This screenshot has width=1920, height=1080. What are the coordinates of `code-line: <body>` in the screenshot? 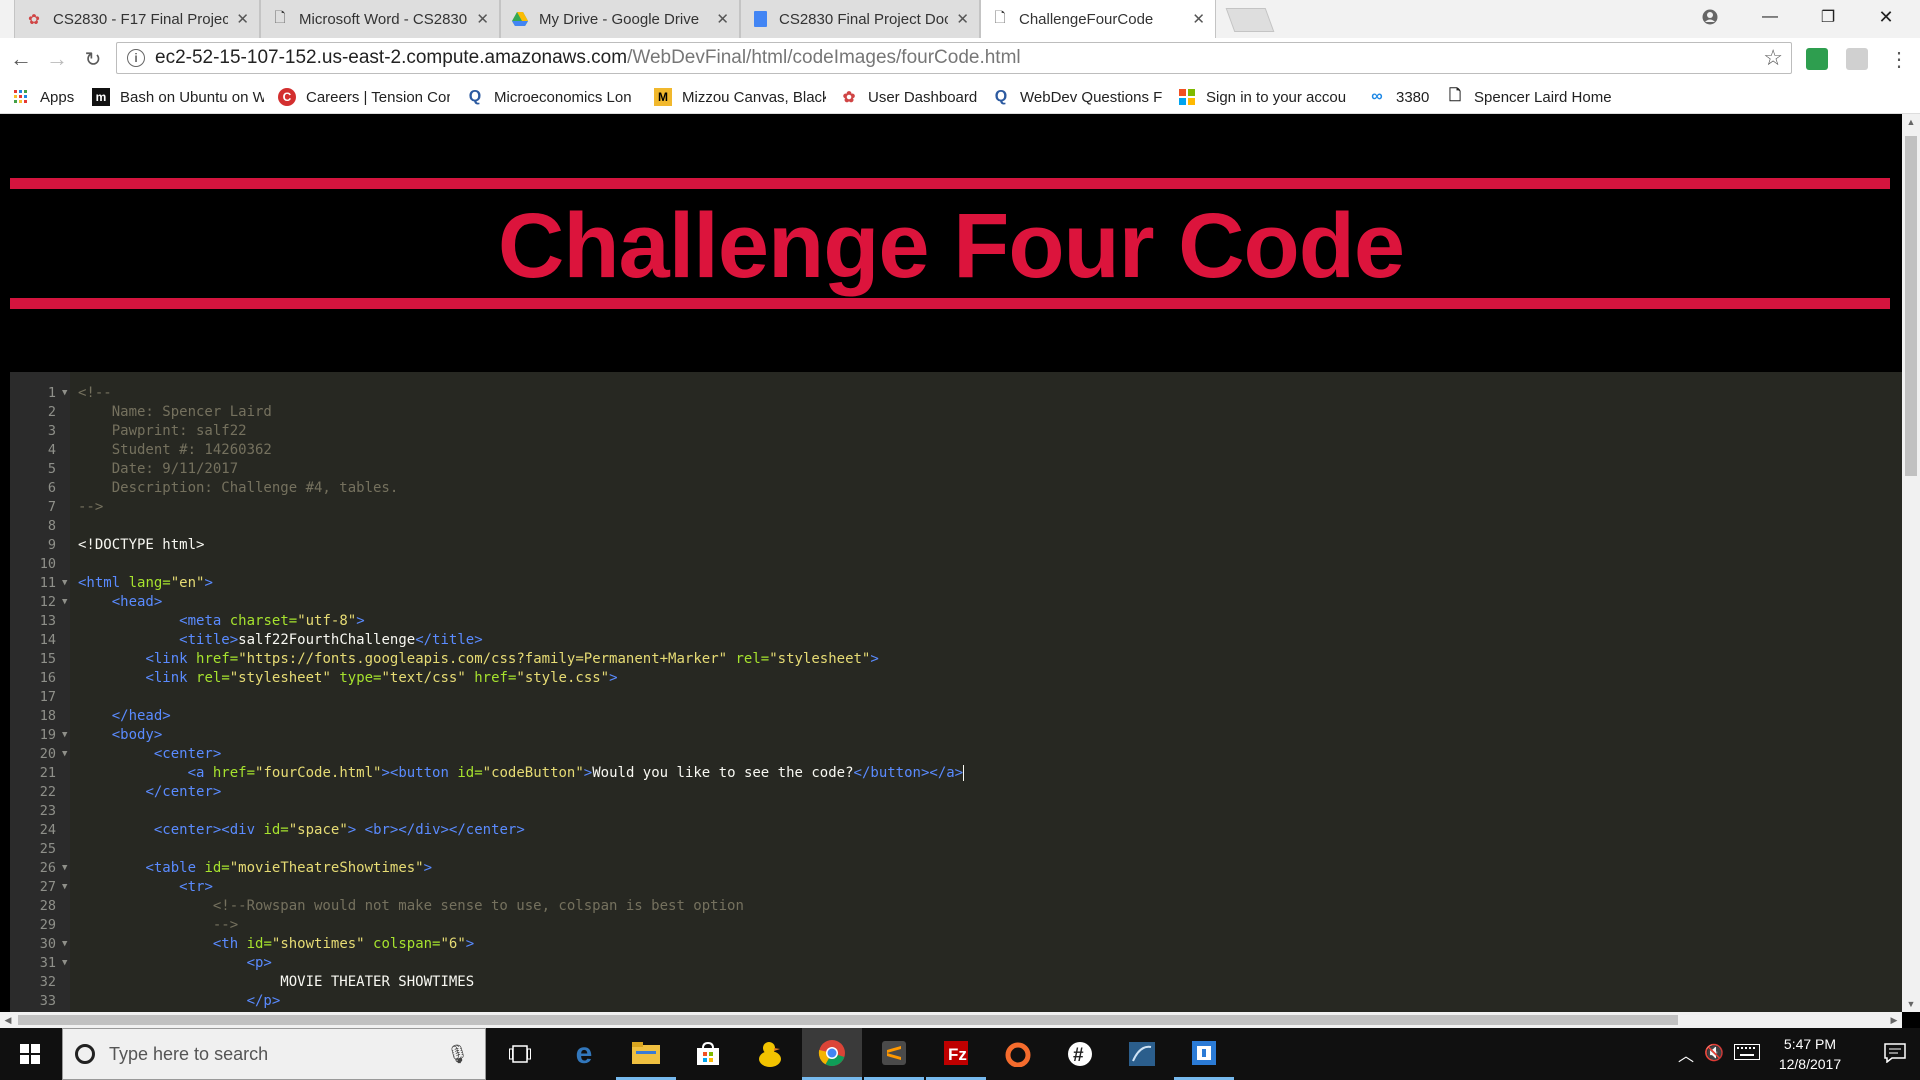 It's located at (120, 735).